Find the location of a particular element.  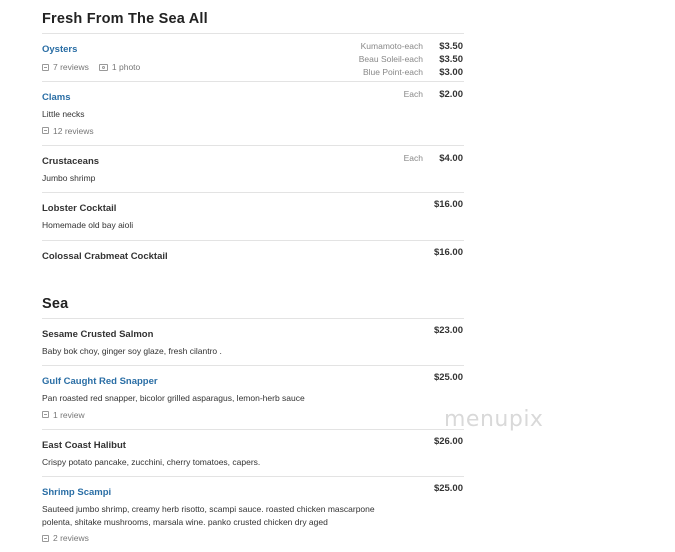

price: $4.00 is located at coordinates (451, 158).